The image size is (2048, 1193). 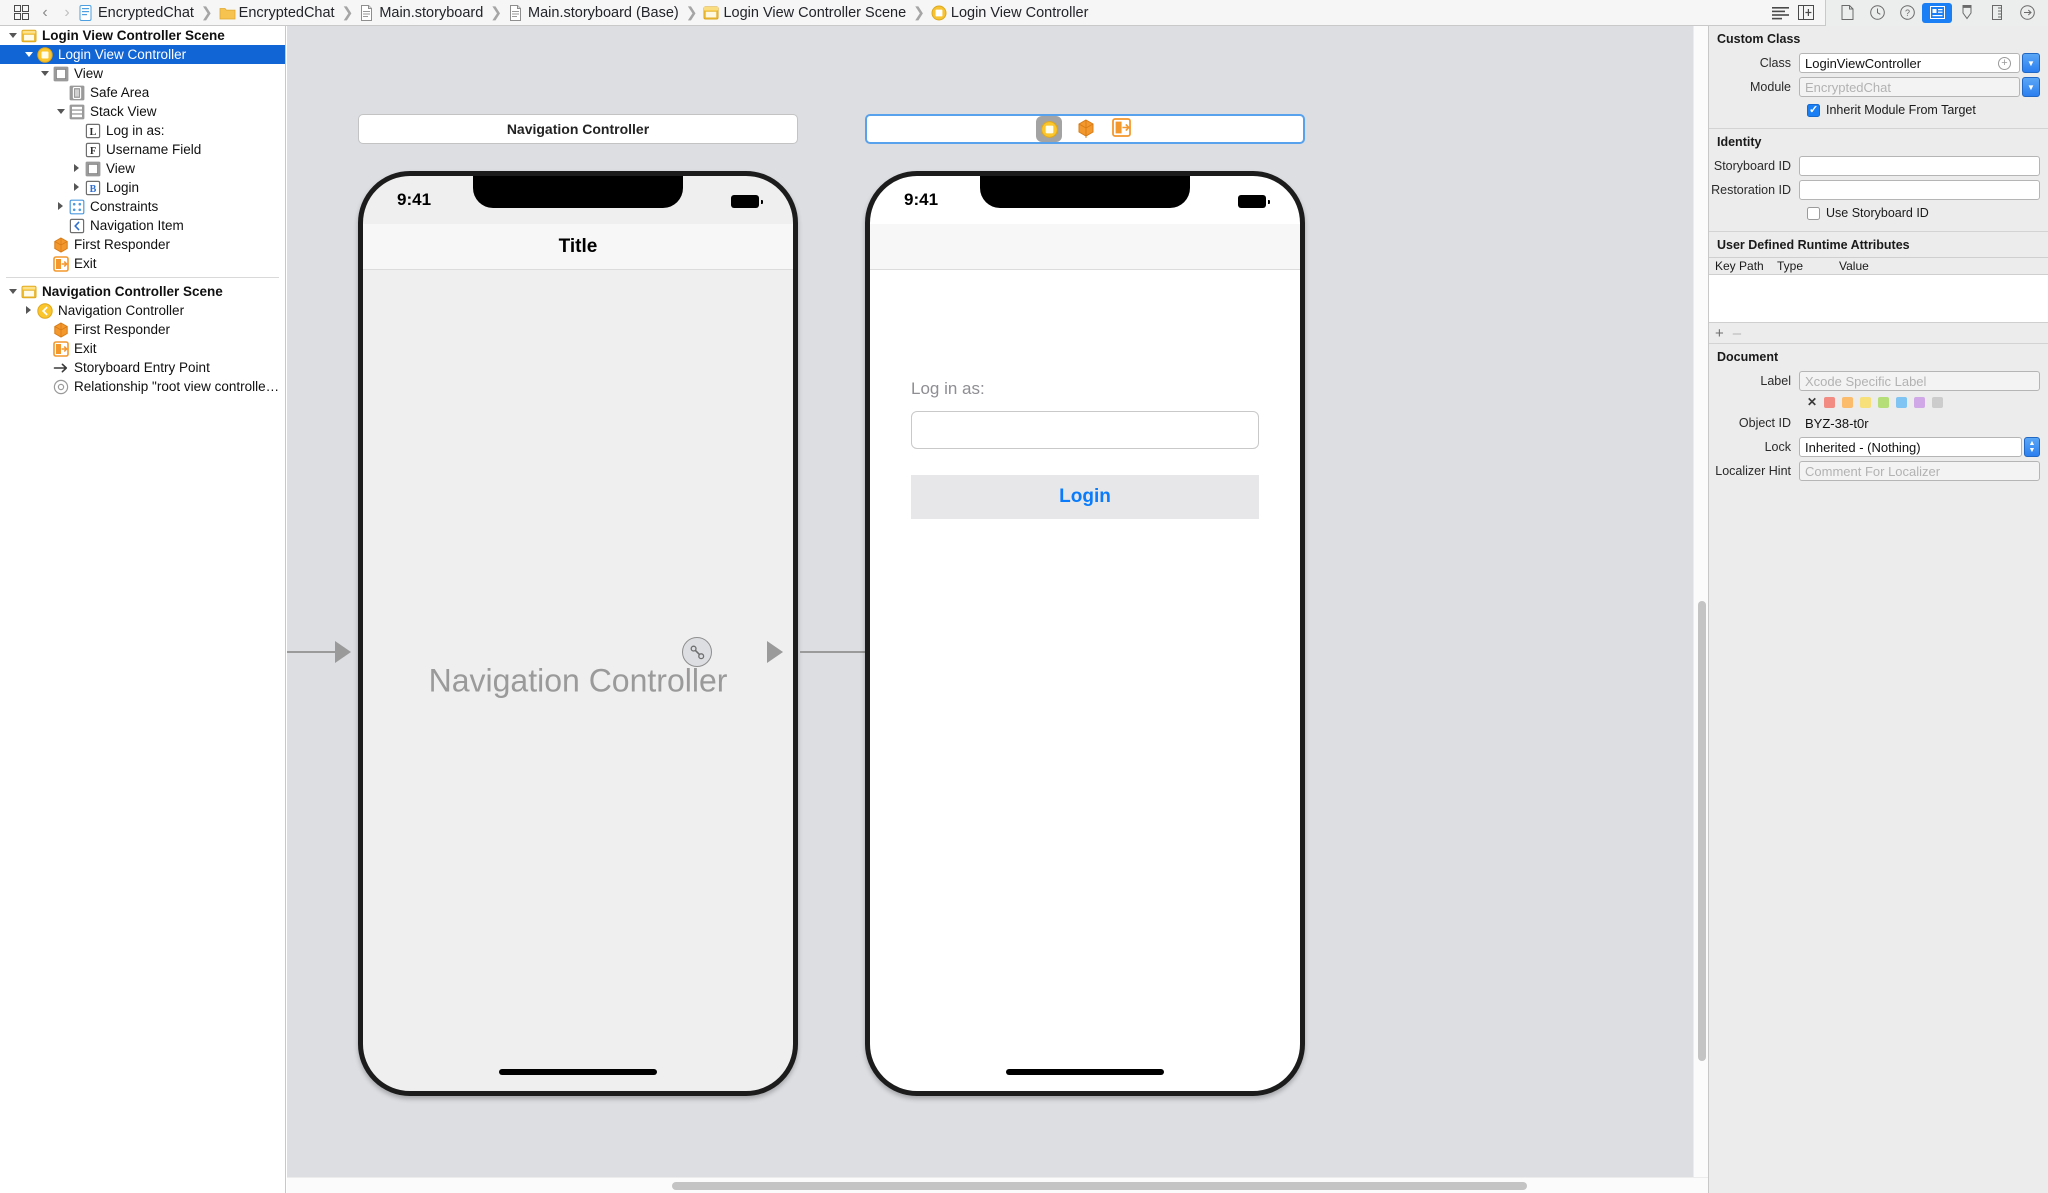 What do you see at coordinates (1085, 497) in the screenshot?
I see `login-button: Login` at bounding box center [1085, 497].